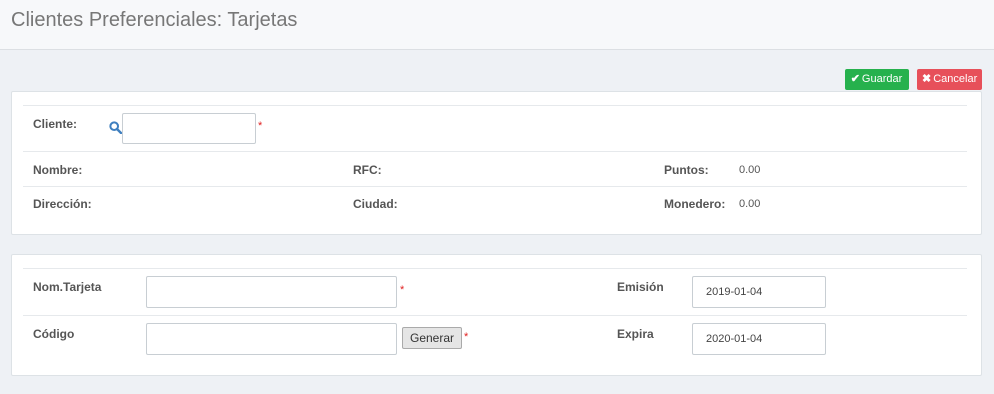 Image resolution: width=994 pixels, height=394 pixels. Describe the element at coordinates (686, 170) in the screenshot. I see `puntos-label: Puntos:` at that location.